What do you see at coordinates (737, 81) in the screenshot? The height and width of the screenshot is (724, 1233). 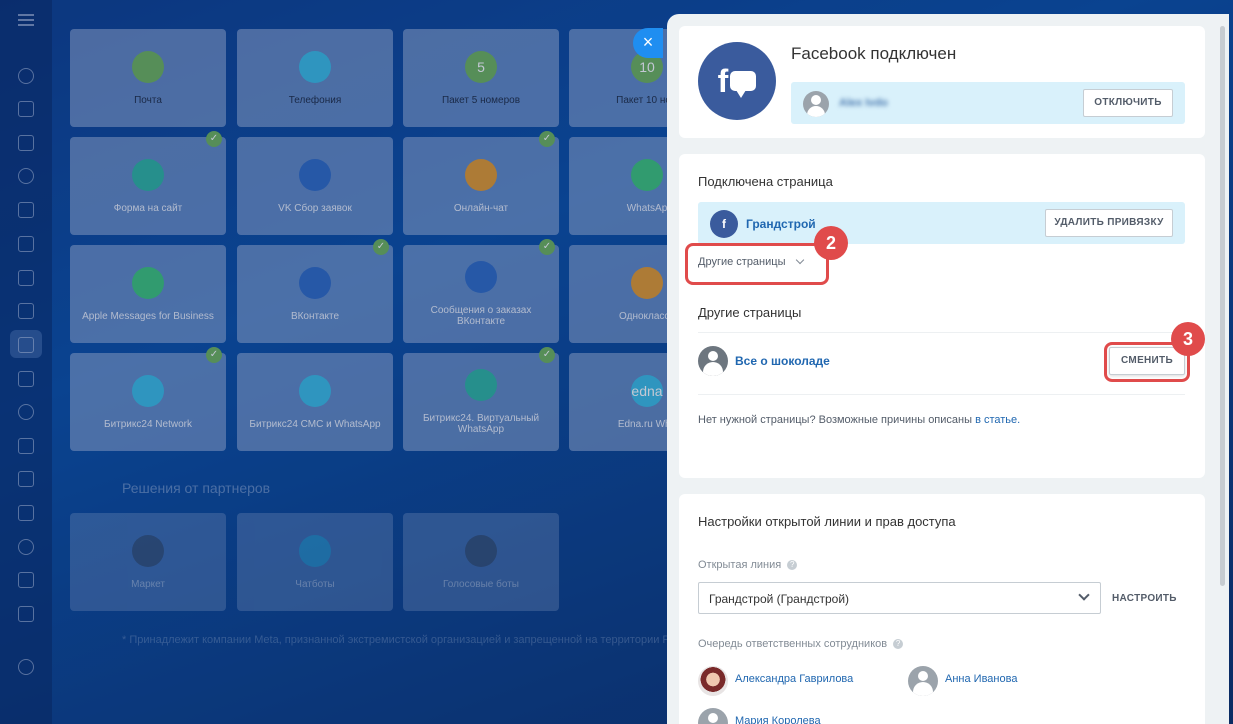 I see `facebook-logo-icon: f` at bounding box center [737, 81].